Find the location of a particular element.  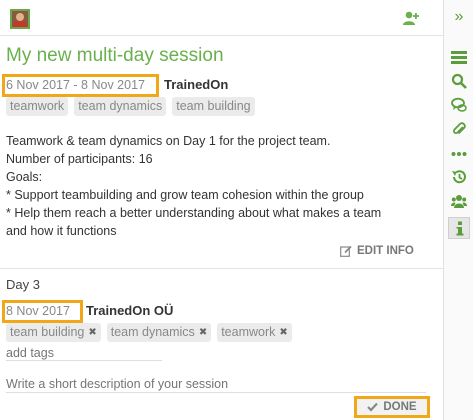

tag-team-building: team building ✖ is located at coordinates (53, 332).